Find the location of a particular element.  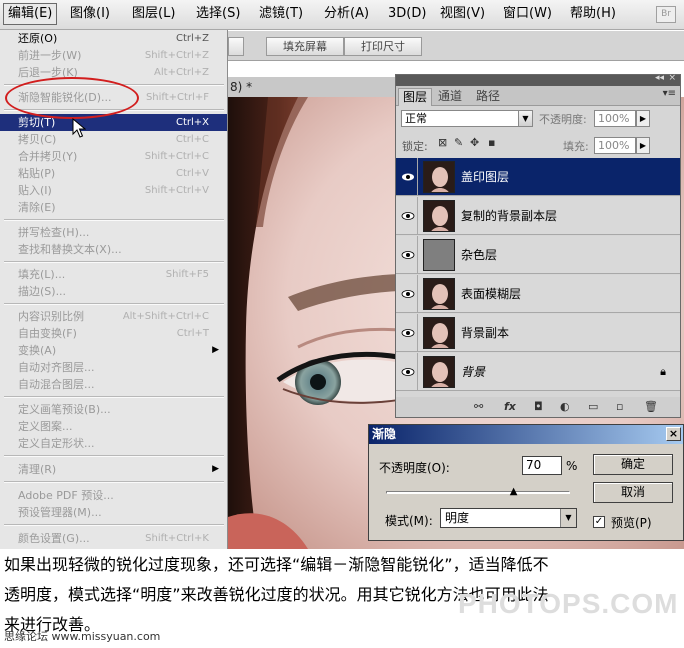

menu-item-clear: 清除(E) is located at coordinates (113, 207).